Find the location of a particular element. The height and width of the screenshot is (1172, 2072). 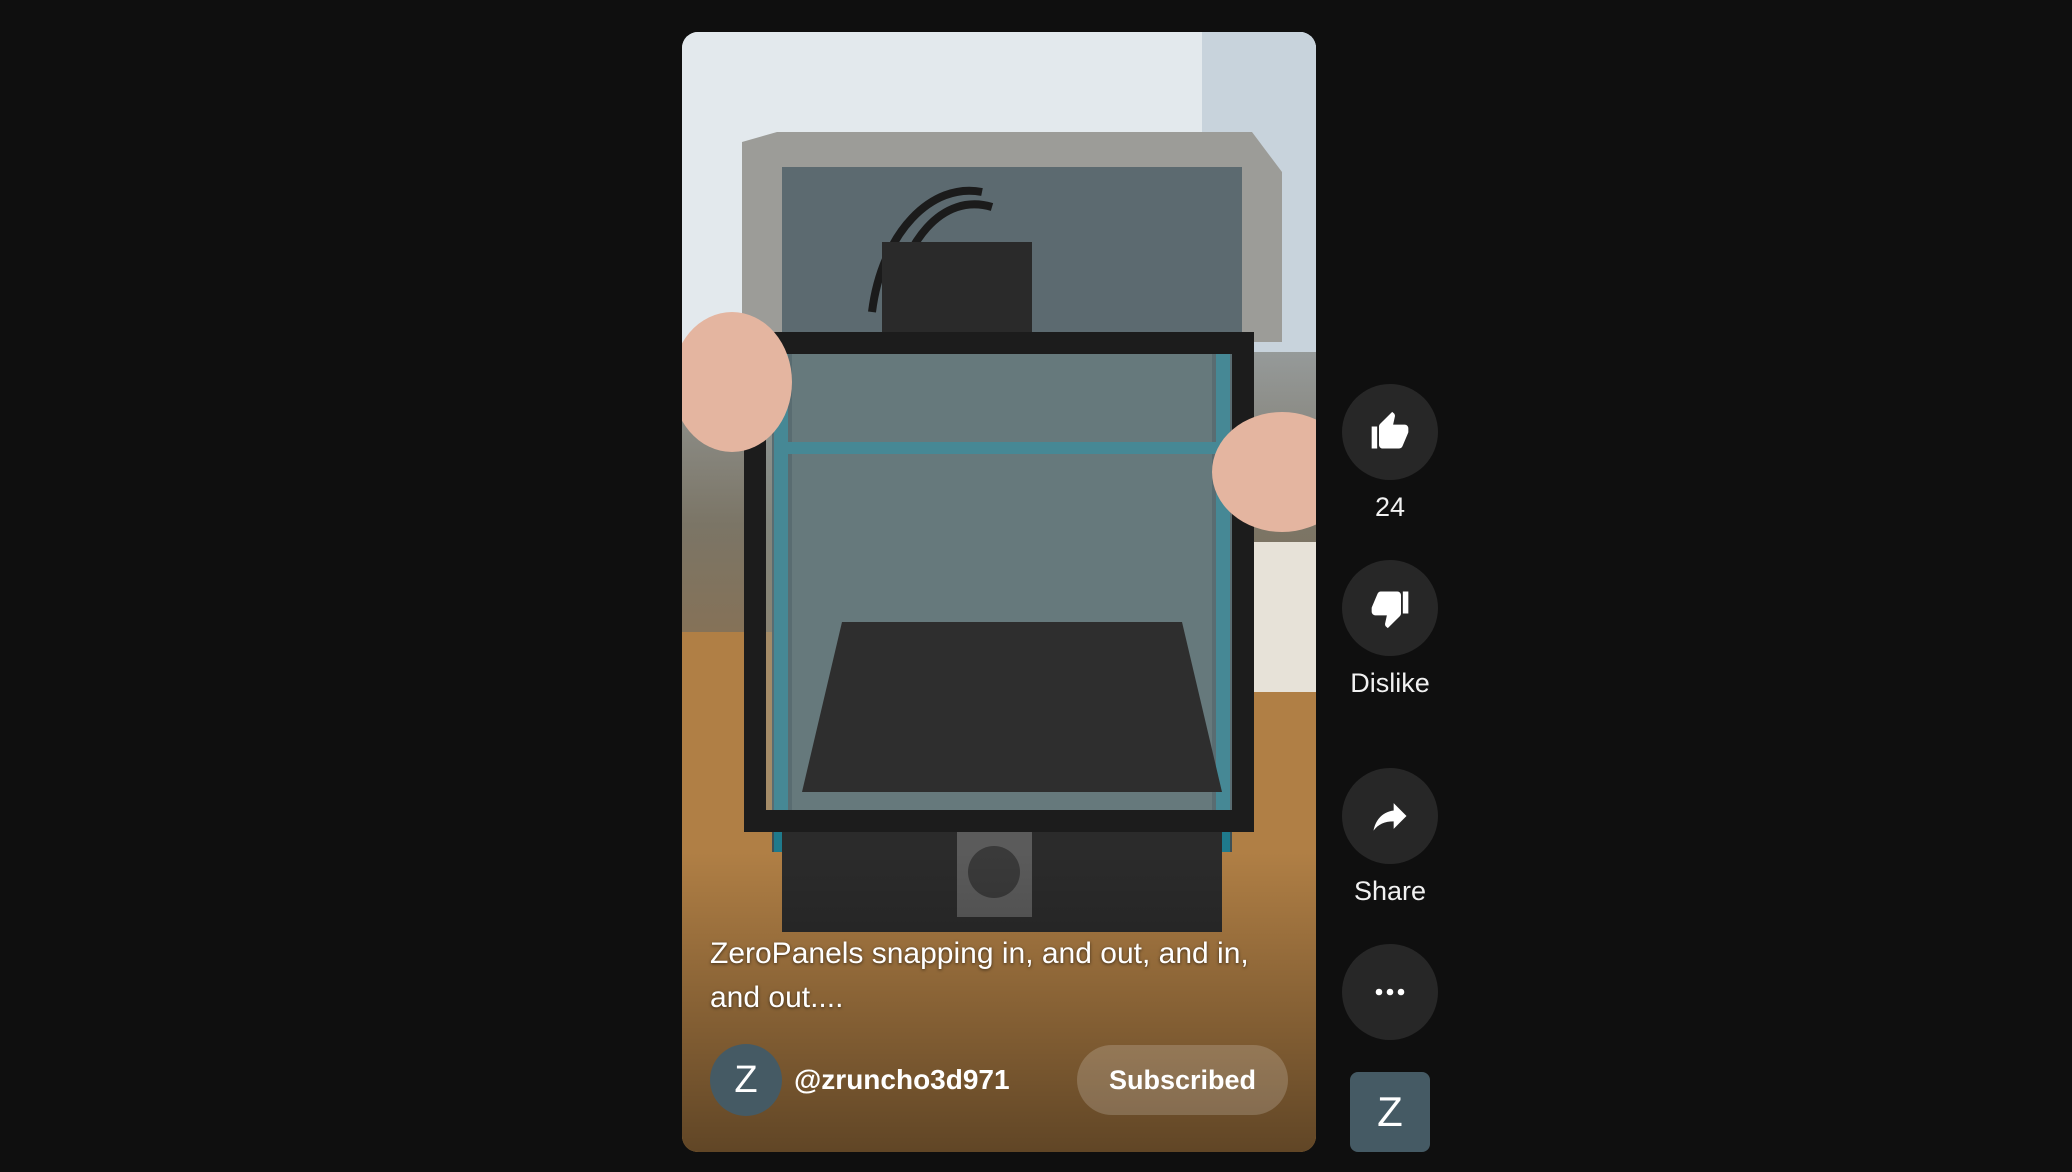

more-options-button is located at coordinates (1390, 992).